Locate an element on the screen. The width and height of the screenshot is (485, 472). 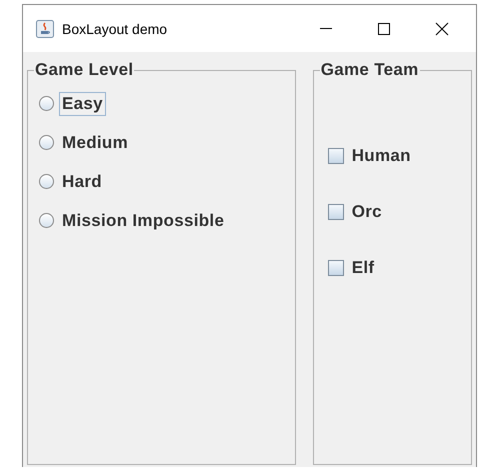
radio-option: Hard is located at coordinates (161, 181).